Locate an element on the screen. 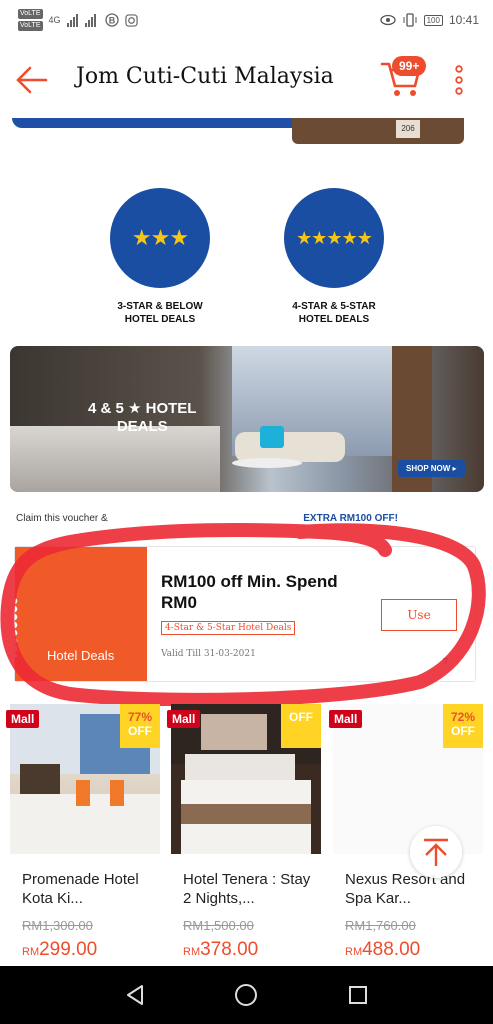 This screenshot has height=1024, width=493. voucher-title: RM100 off Min. Spend RM0 is located at coordinates (249, 592).